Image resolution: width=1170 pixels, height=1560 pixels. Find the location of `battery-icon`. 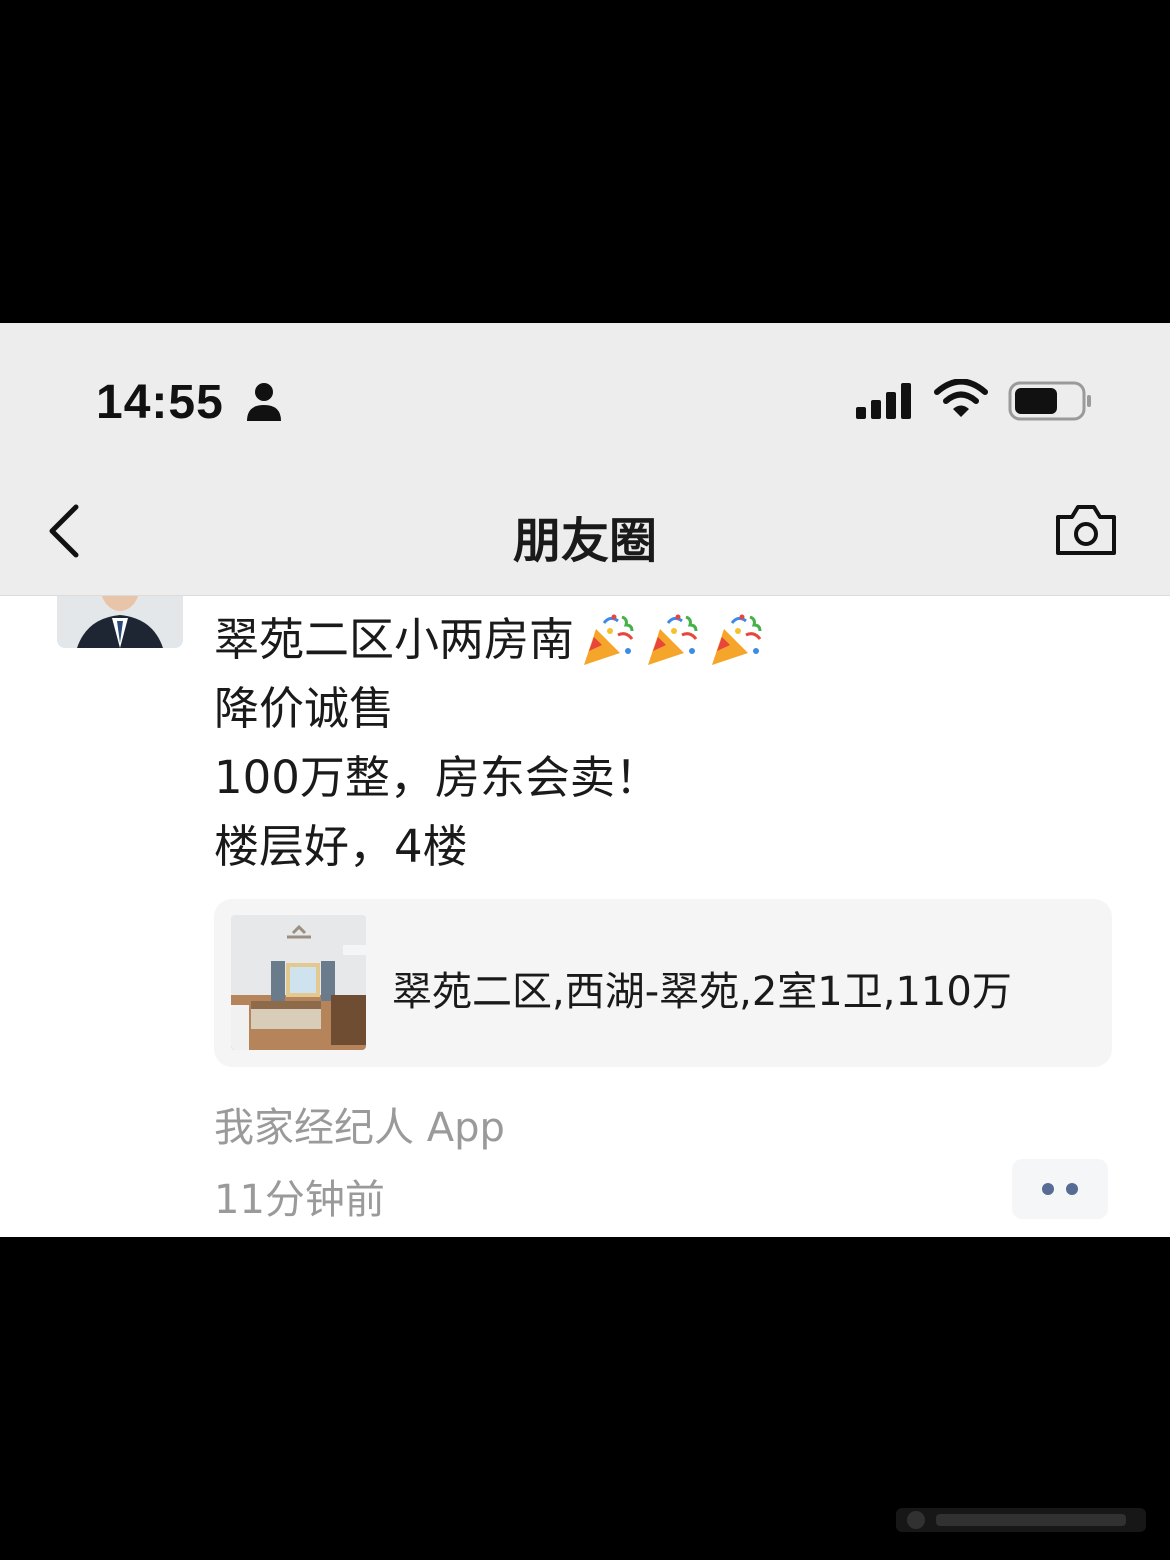

battery-icon is located at coordinates (1049, 401).